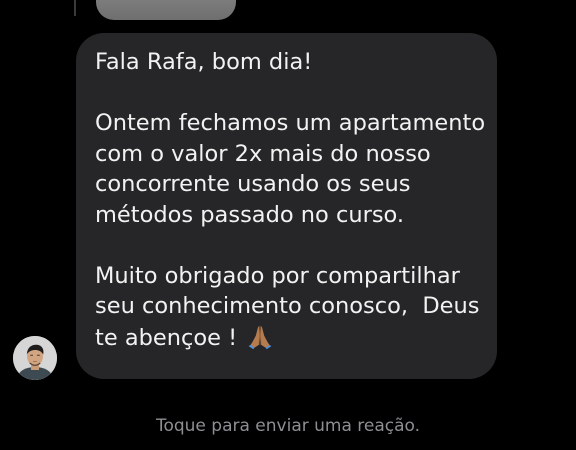  I want to click on previous-image-message, so click(166, 10).